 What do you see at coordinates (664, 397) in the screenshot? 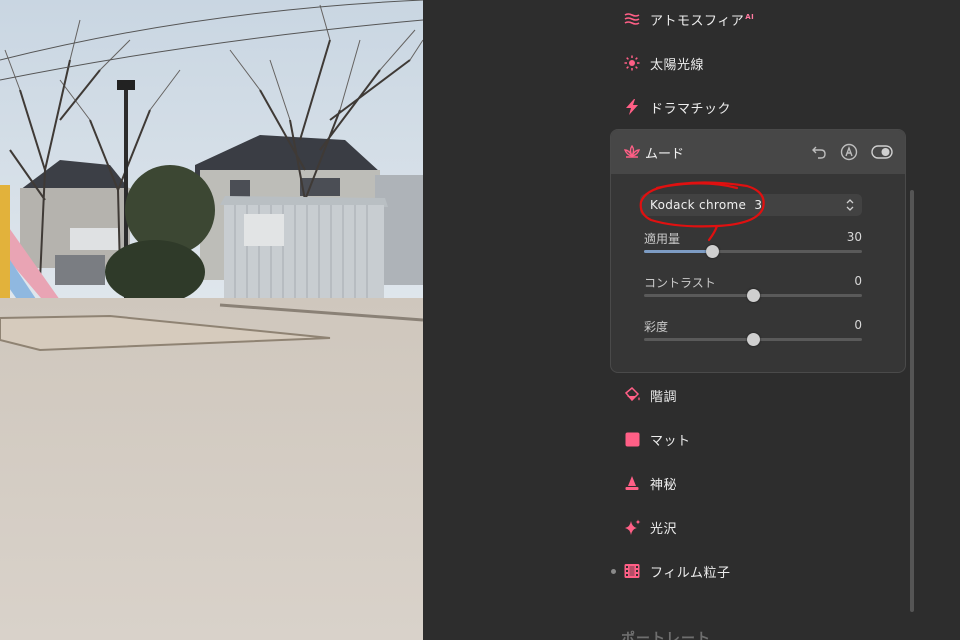
I see `tool-label: 階調` at bounding box center [664, 397].